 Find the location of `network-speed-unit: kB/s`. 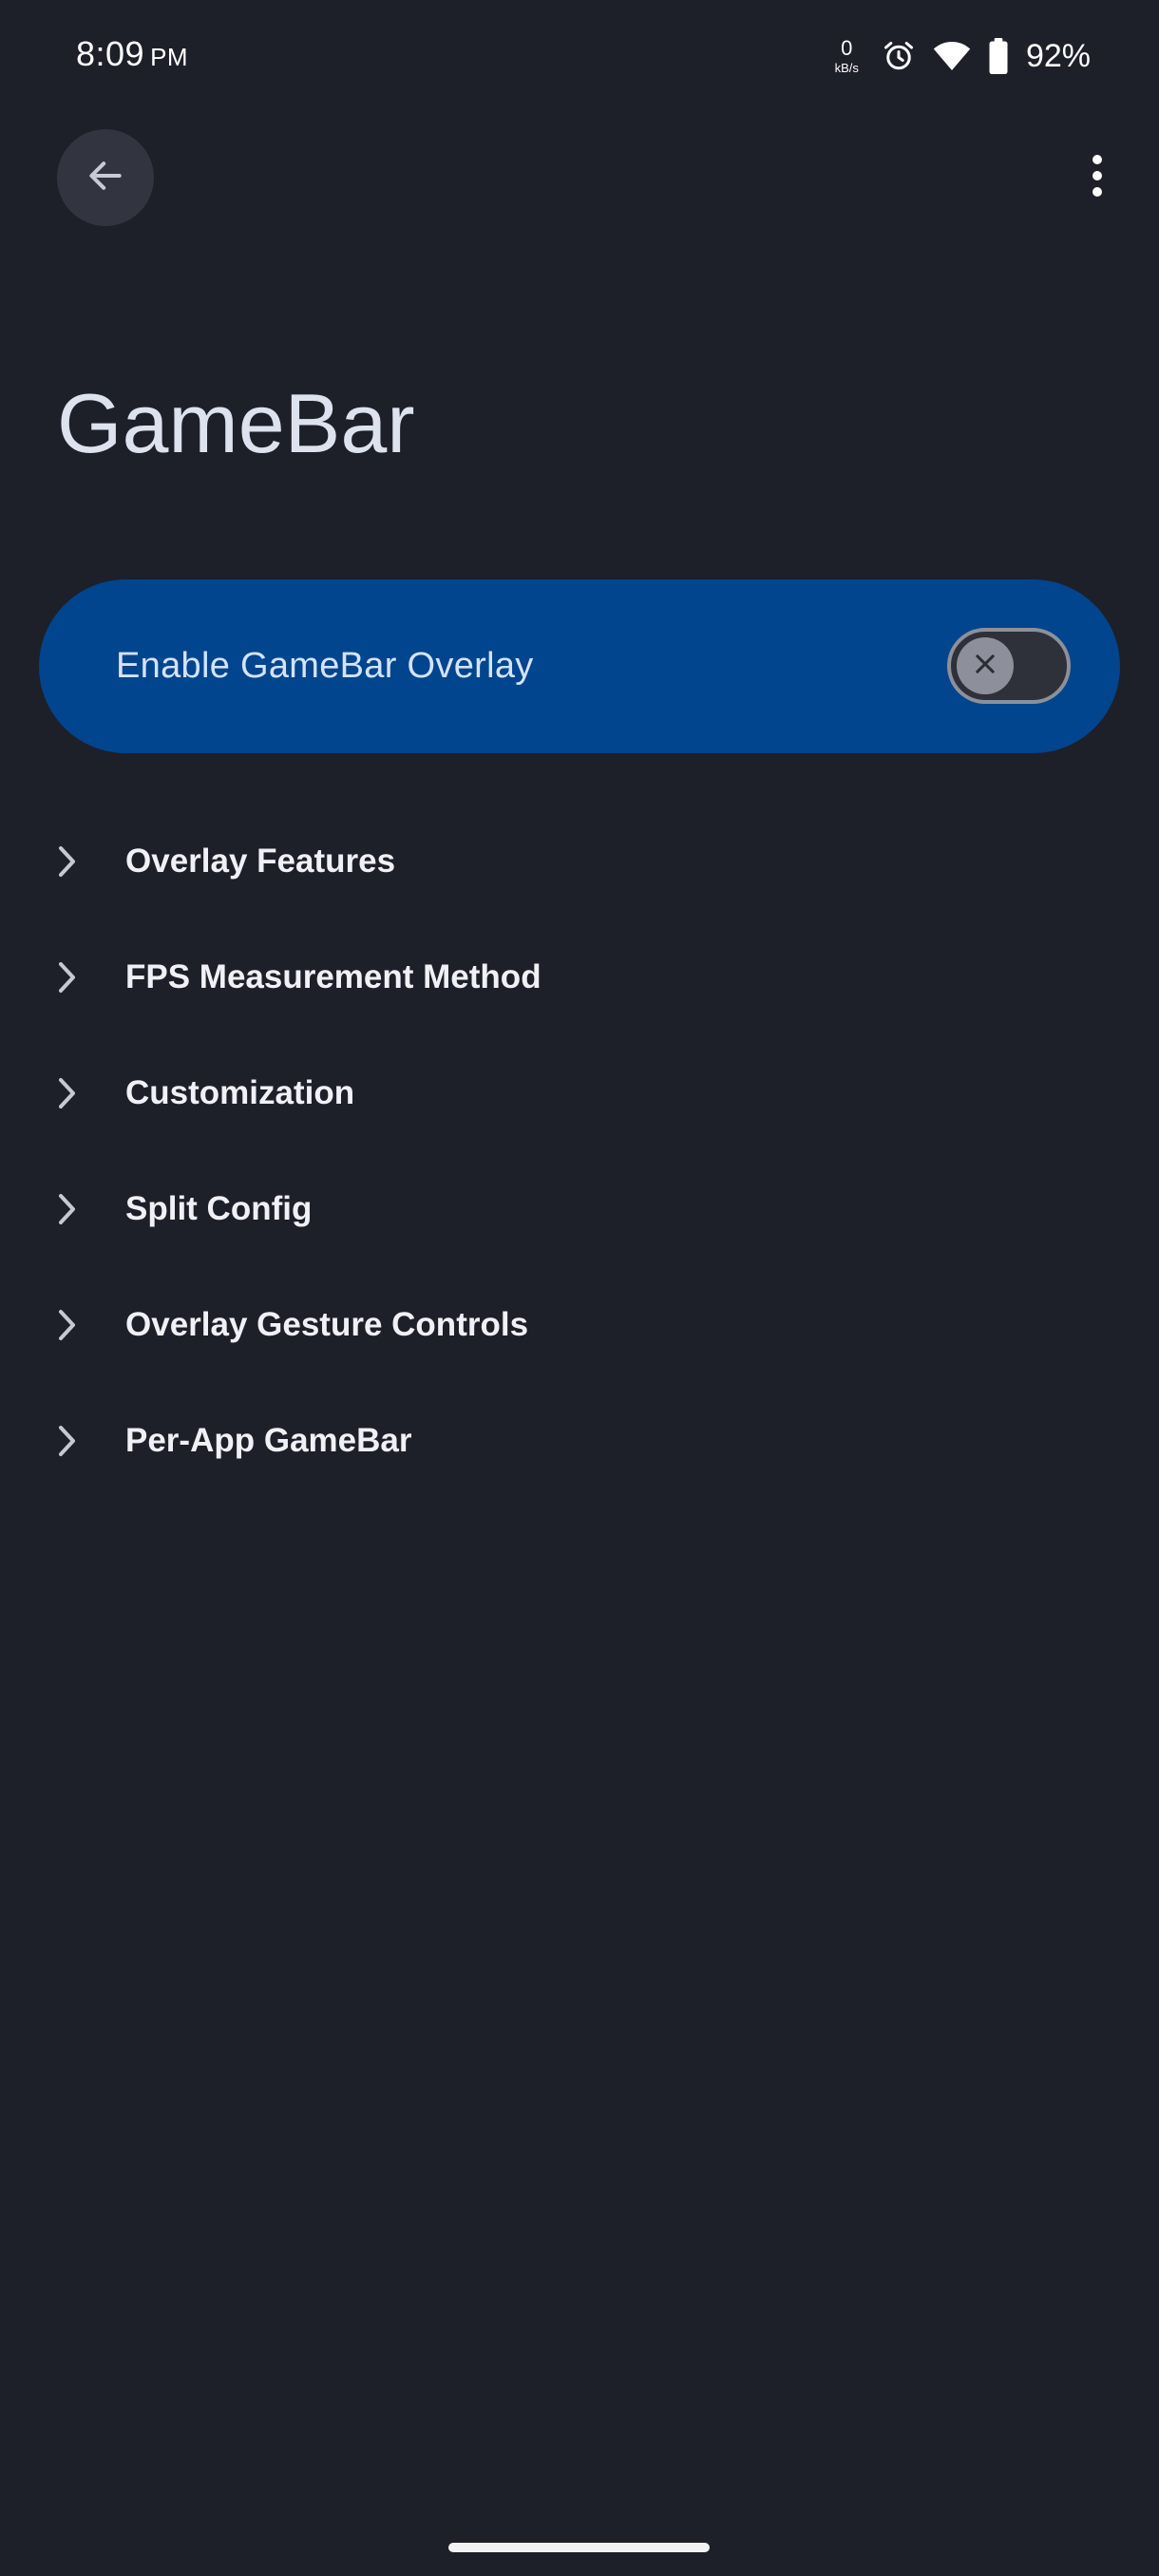

network-speed-unit: kB/s is located at coordinates (846, 68).